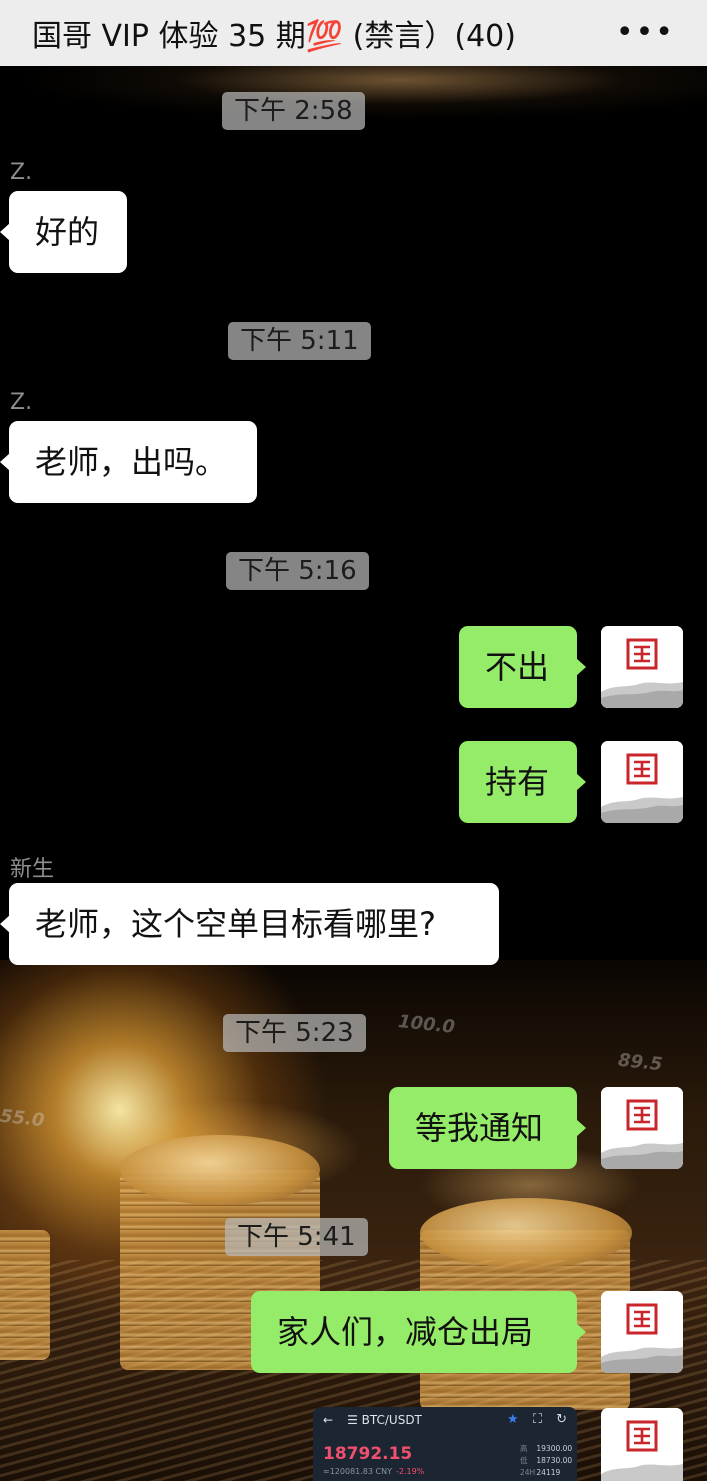 This screenshot has width=707, height=1481. I want to click on incoming-message-bubble: 老师，这个空单目标看哪里?, so click(249, 924).